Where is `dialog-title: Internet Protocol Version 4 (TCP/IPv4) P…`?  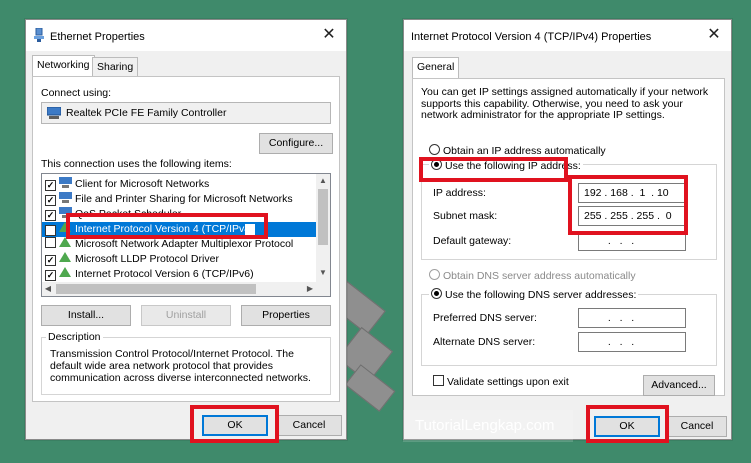
dialog-title: Internet Protocol Version 4 (TCP/IPv4) P… is located at coordinates (531, 37).